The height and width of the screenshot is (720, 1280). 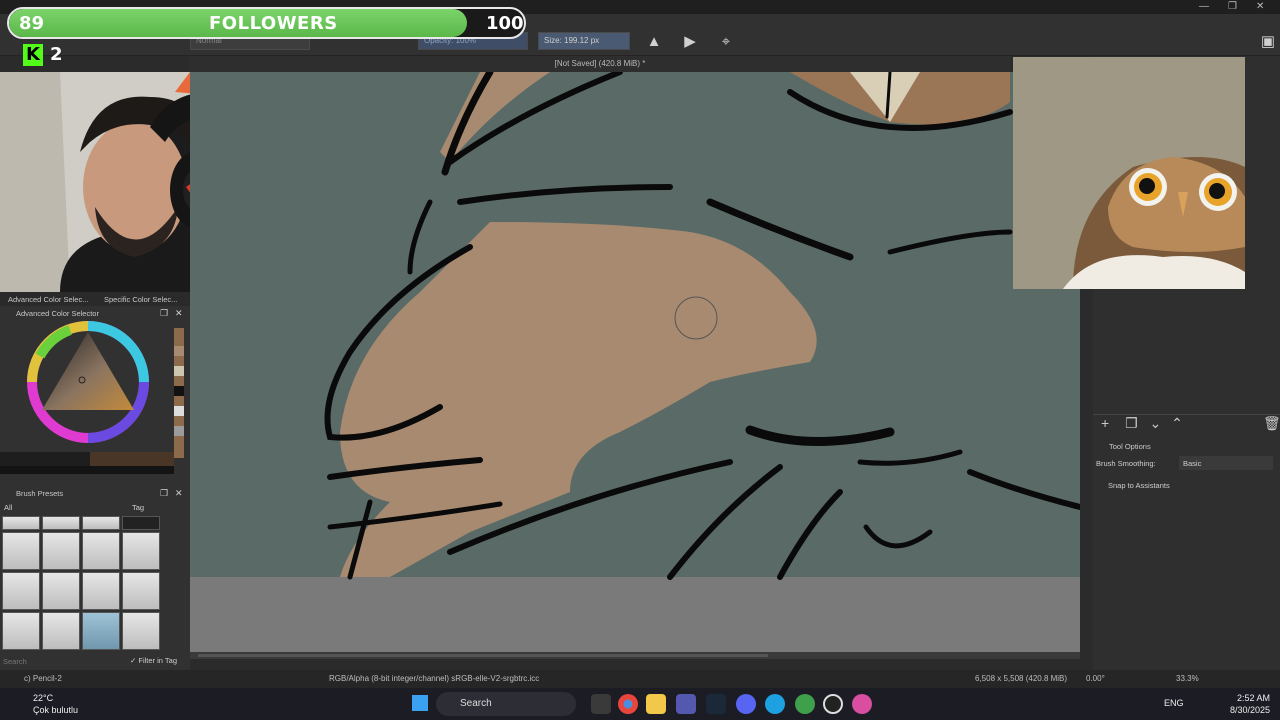 I want to click on filter-in-tag-checkbox: ✓ Filter in Tag, so click(x=153, y=660).